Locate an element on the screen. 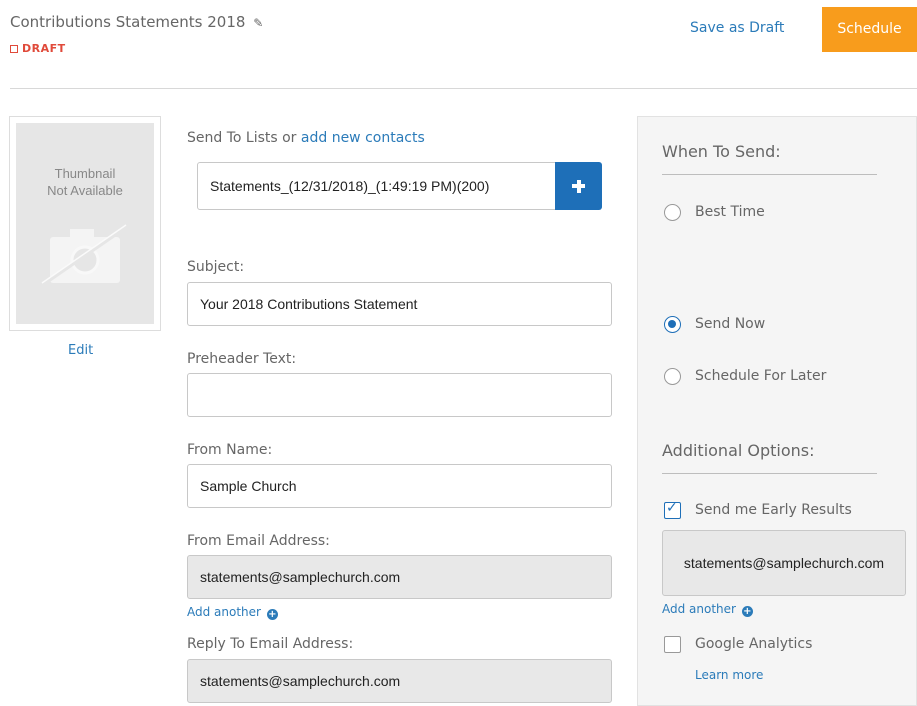 This screenshot has width=917, height=706. from-name-input: Sample Church is located at coordinates (399, 486).